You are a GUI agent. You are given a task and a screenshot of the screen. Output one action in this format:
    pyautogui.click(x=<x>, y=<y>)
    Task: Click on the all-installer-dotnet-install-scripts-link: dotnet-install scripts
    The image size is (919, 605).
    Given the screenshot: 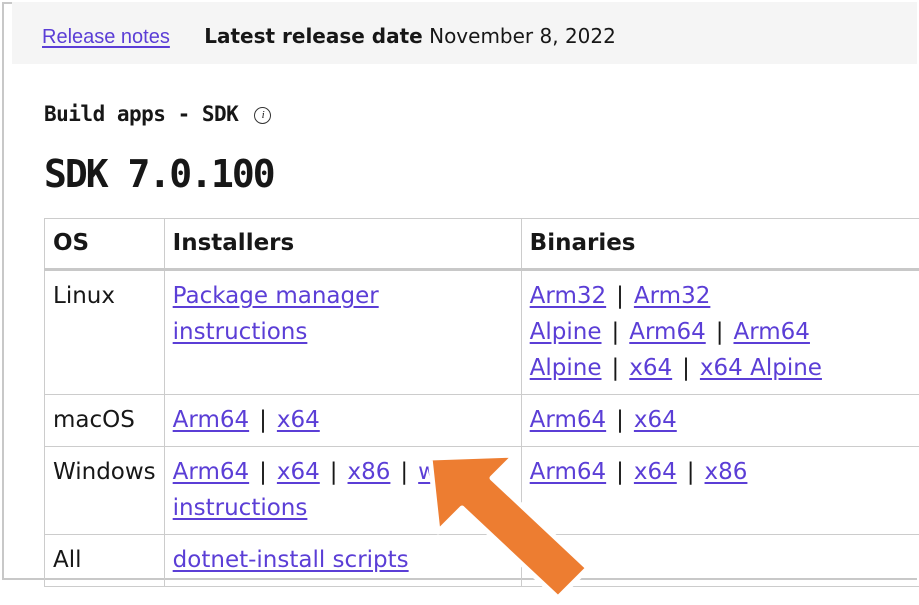 What is the action you would take?
    pyautogui.click(x=291, y=560)
    